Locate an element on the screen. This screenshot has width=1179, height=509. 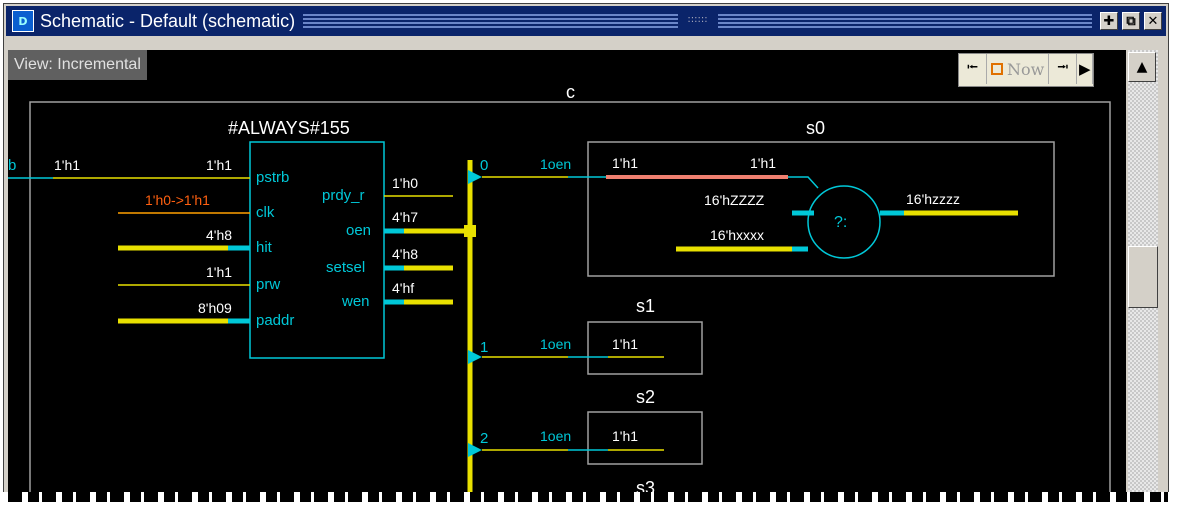
s0-module is located at coordinates (821, 209).